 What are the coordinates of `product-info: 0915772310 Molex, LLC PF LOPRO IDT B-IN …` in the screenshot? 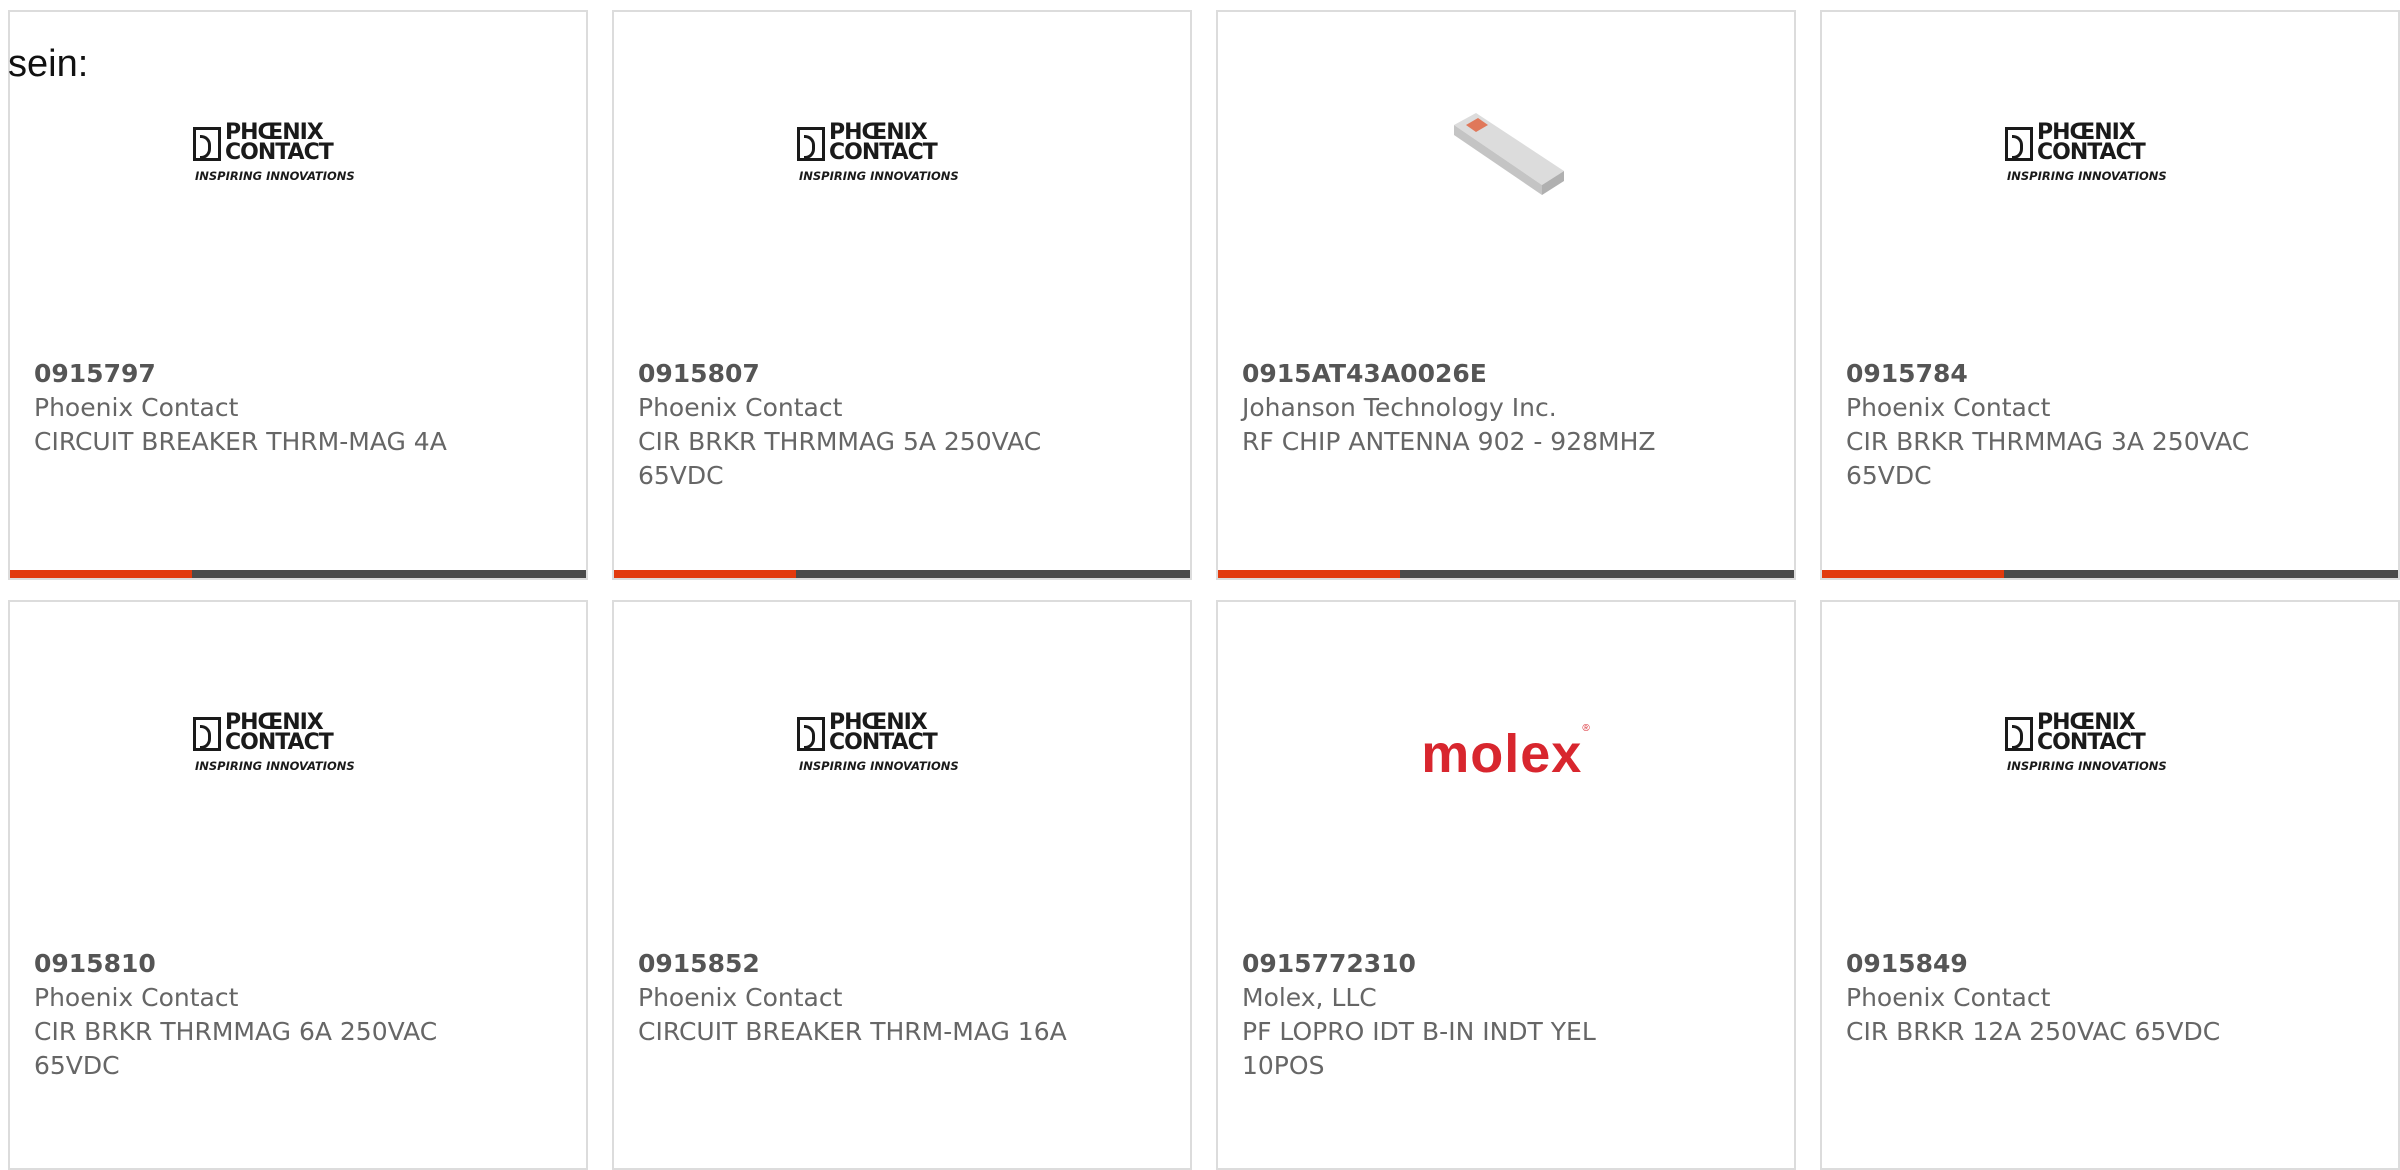 It's located at (1462, 1015).